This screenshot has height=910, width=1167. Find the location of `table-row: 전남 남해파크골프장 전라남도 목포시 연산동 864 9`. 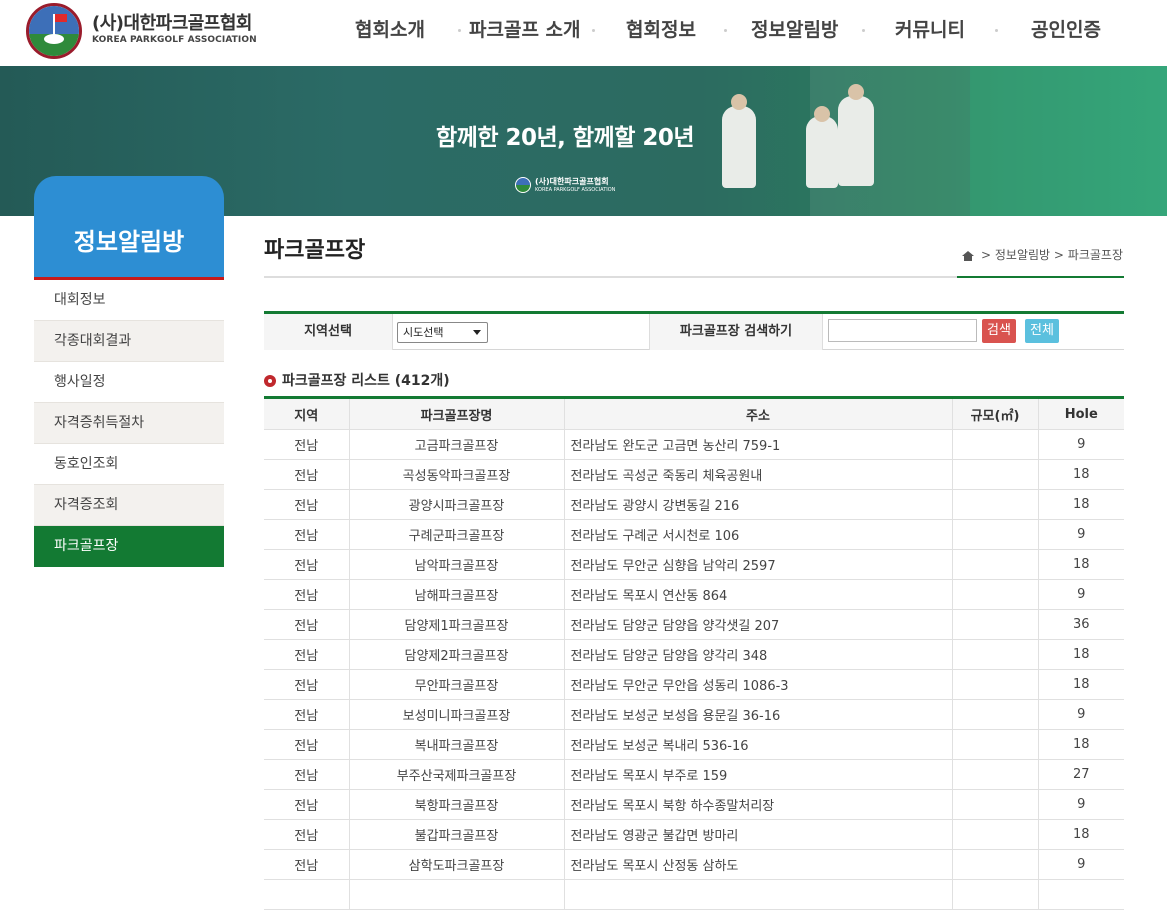

table-row: 전남 남해파크골프장 전라남도 목포시 연산동 864 9 is located at coordinates (694, 594).